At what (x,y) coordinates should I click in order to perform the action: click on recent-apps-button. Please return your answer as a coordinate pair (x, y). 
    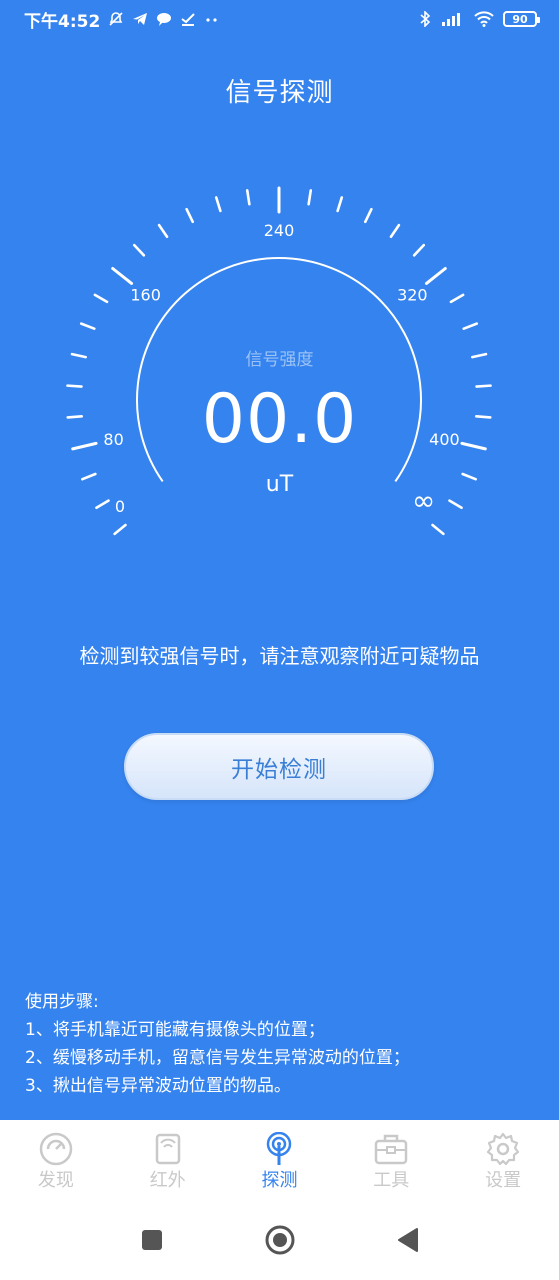
    Looking at the image, I should click on (152, 1240).